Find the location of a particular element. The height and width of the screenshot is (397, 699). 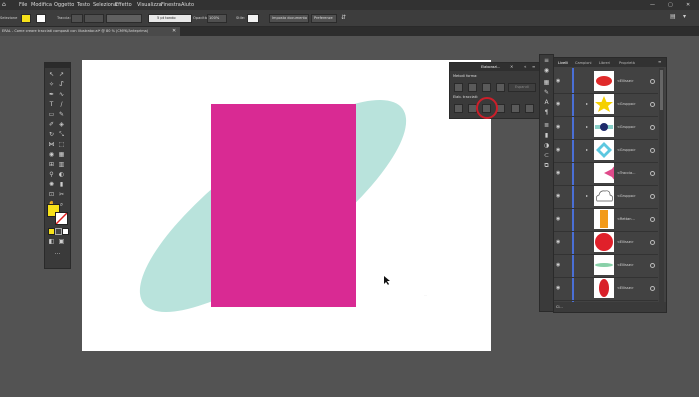

direct-selection-tool-icon: ↗ is located at coordinates (61, 74).